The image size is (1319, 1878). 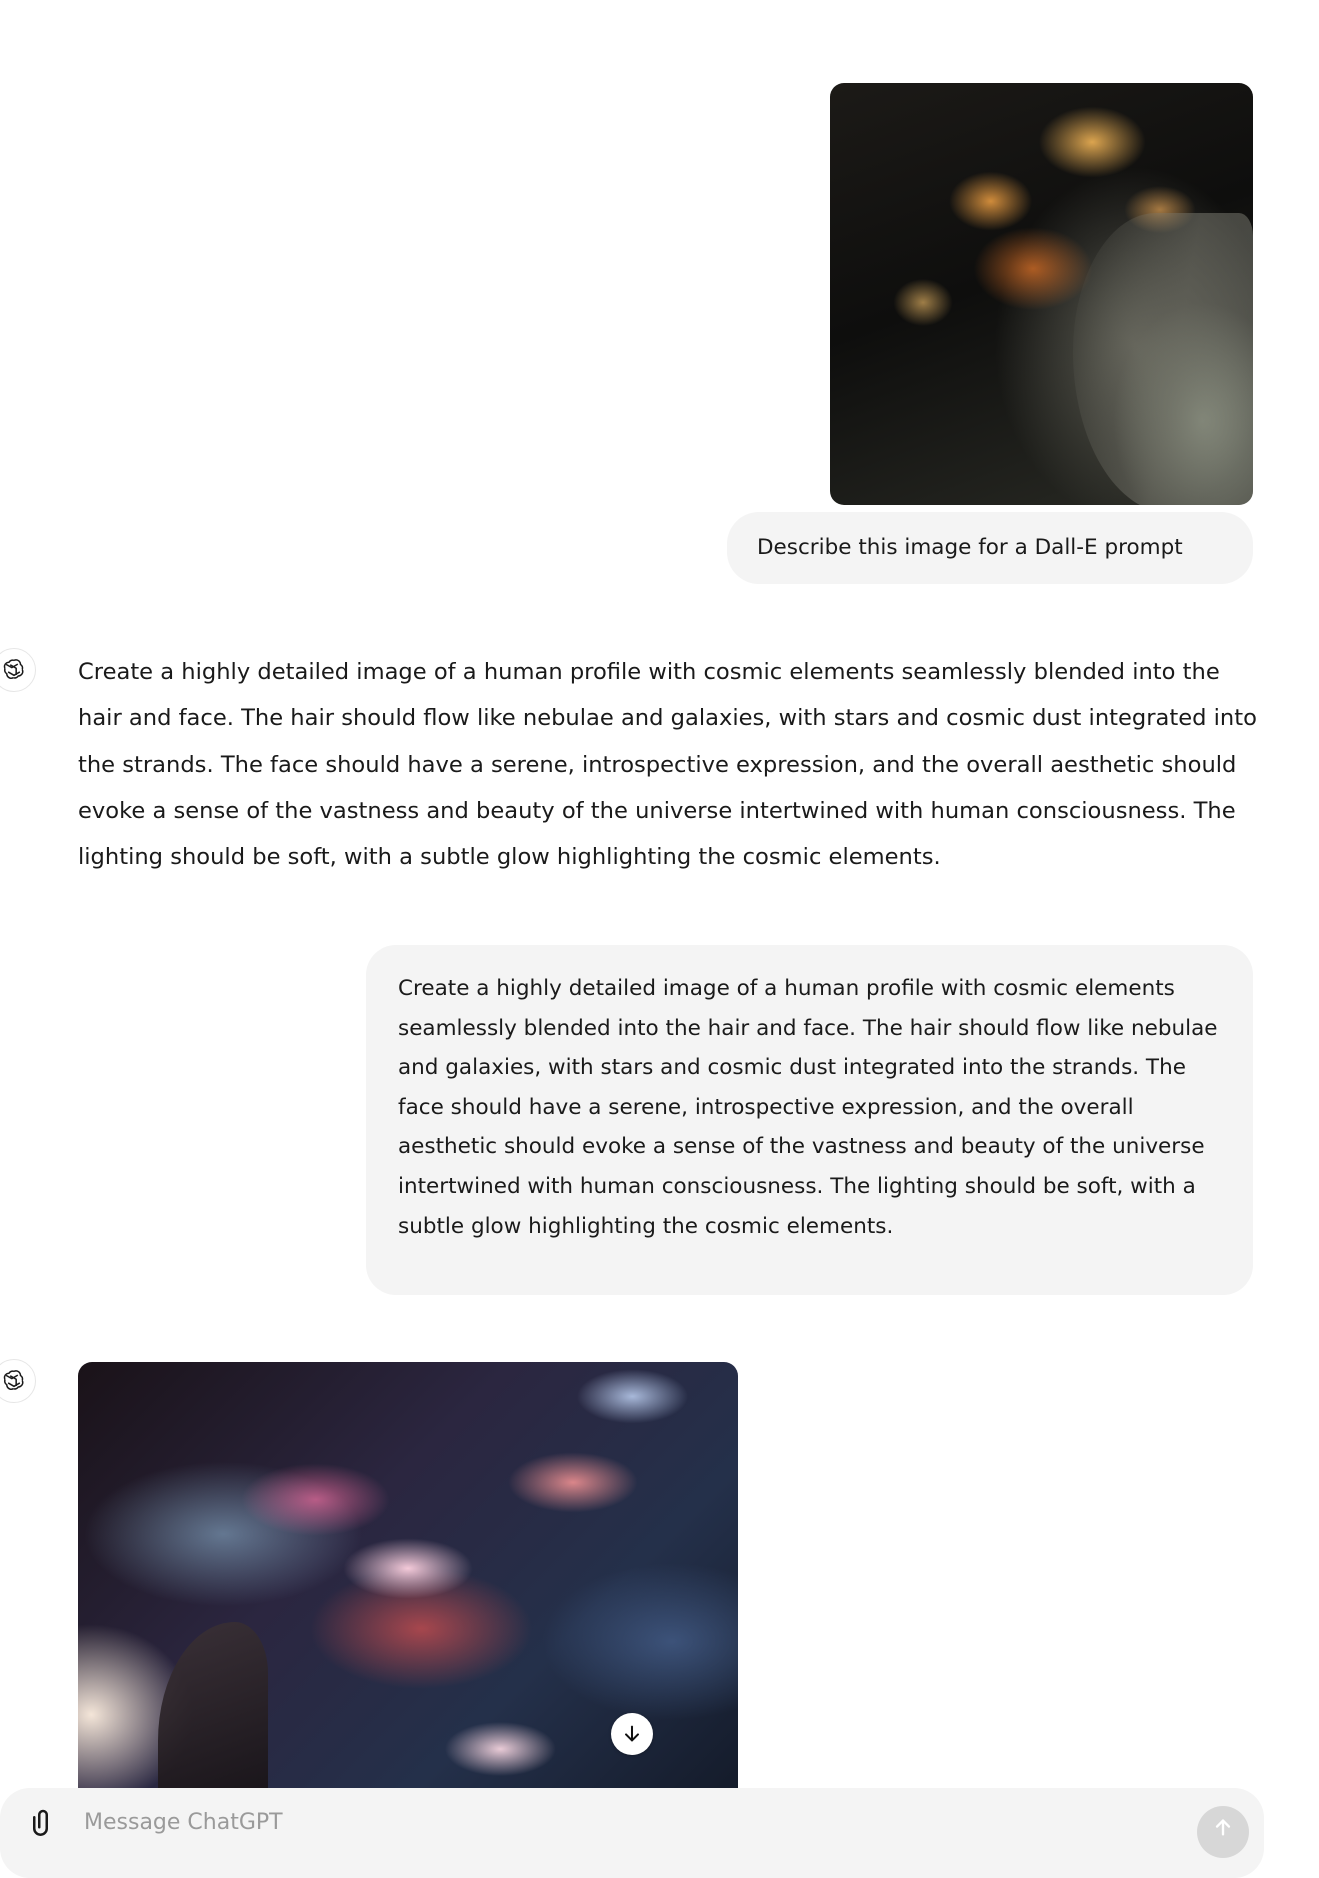 I want to click on user-message-bubble: Describe this image for a Dall-E prompt, so click(x=990, y=548).